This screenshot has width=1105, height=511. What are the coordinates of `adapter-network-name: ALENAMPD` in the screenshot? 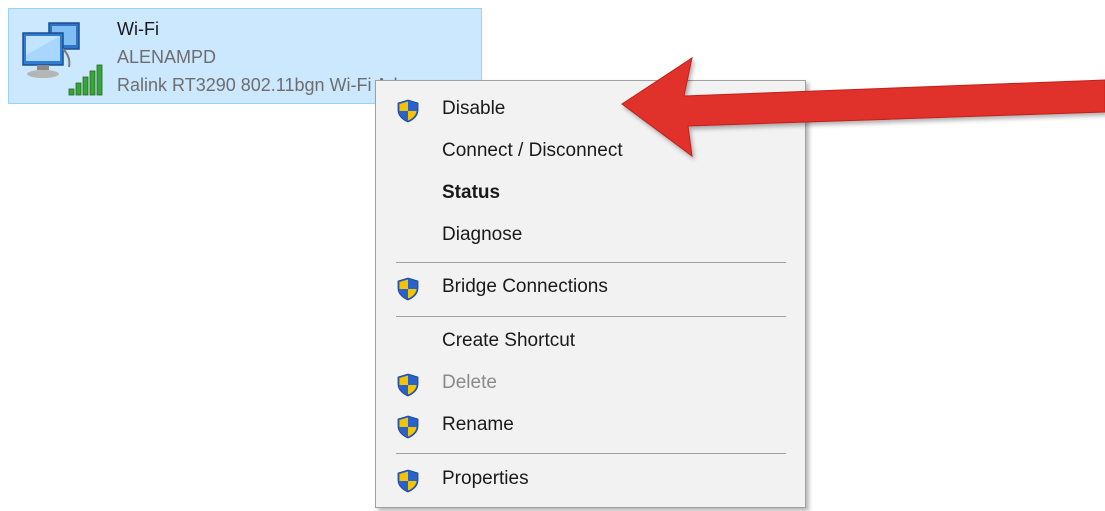 It's located at (167, 57).